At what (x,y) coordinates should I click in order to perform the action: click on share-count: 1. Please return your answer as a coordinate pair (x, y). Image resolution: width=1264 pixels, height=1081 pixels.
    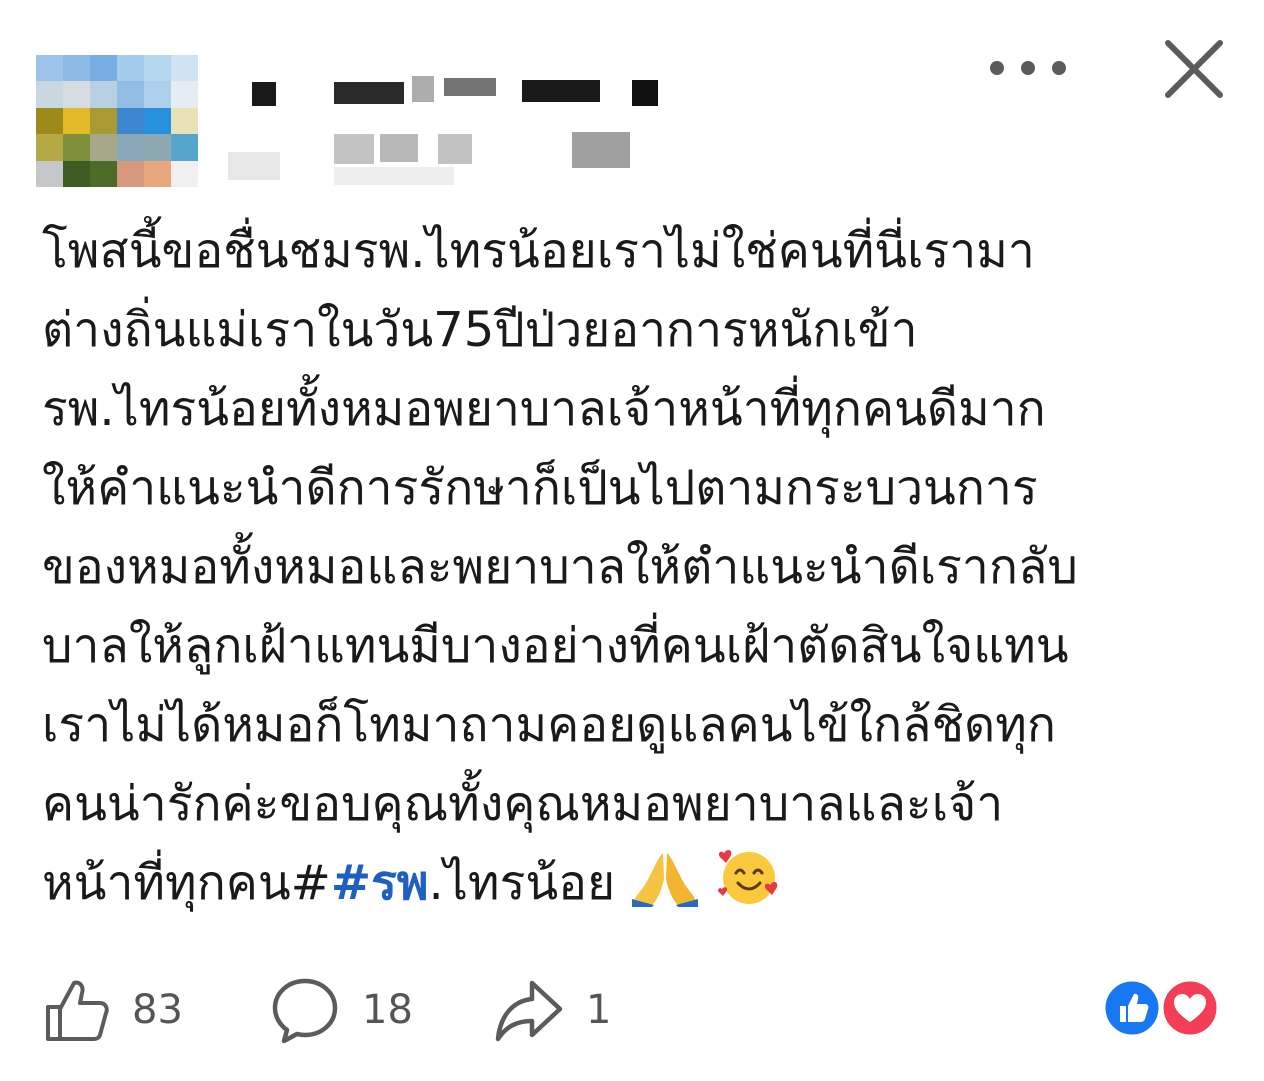
    Looking at the image, I should click on (599, 1010).